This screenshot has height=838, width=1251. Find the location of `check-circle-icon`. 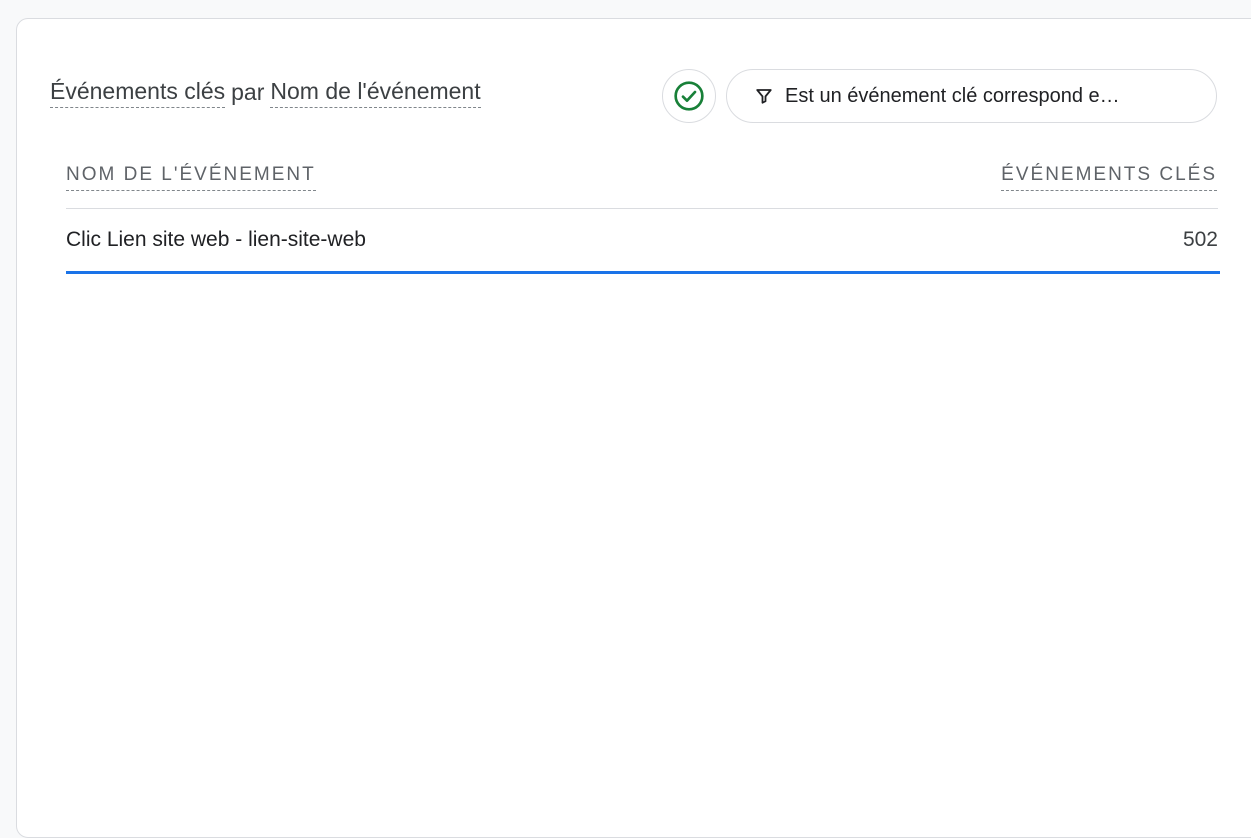

check-circle-icon is located at coordinates (689, 96).